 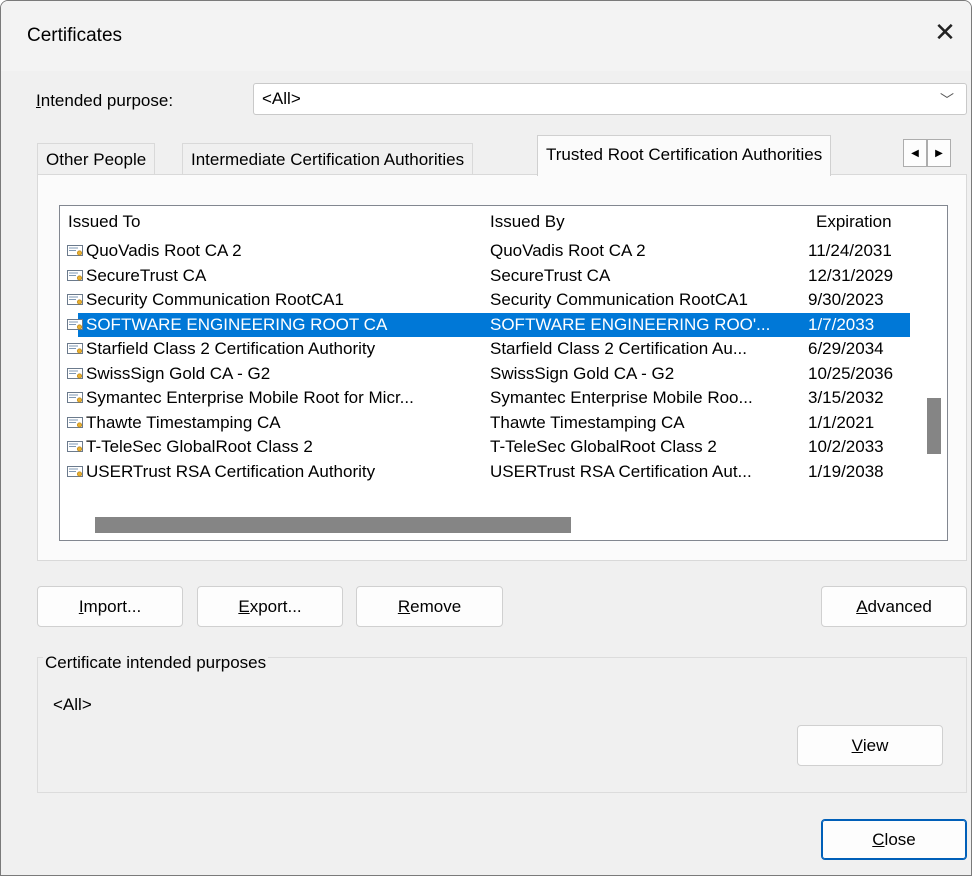 I want to click on tab-scroll-buttons: ◀ ▶, so click(x=927, y=153).